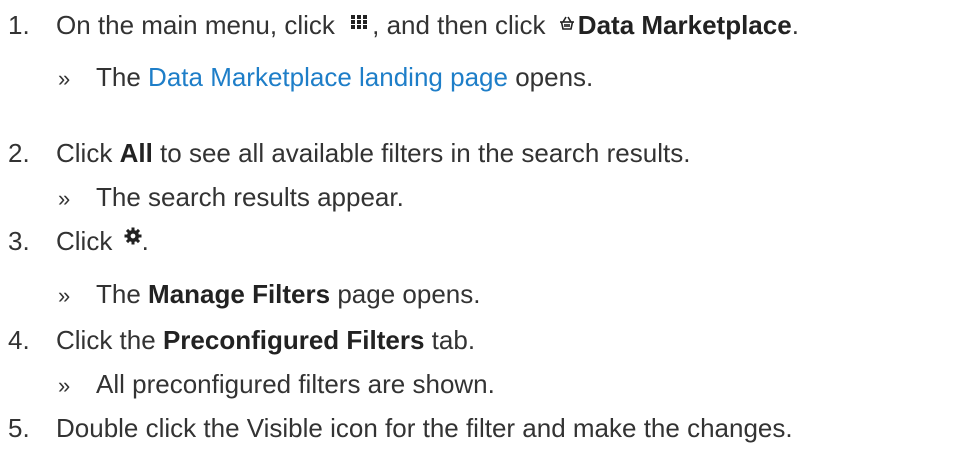  I want to click on step-number: 1., so click(19, 25).